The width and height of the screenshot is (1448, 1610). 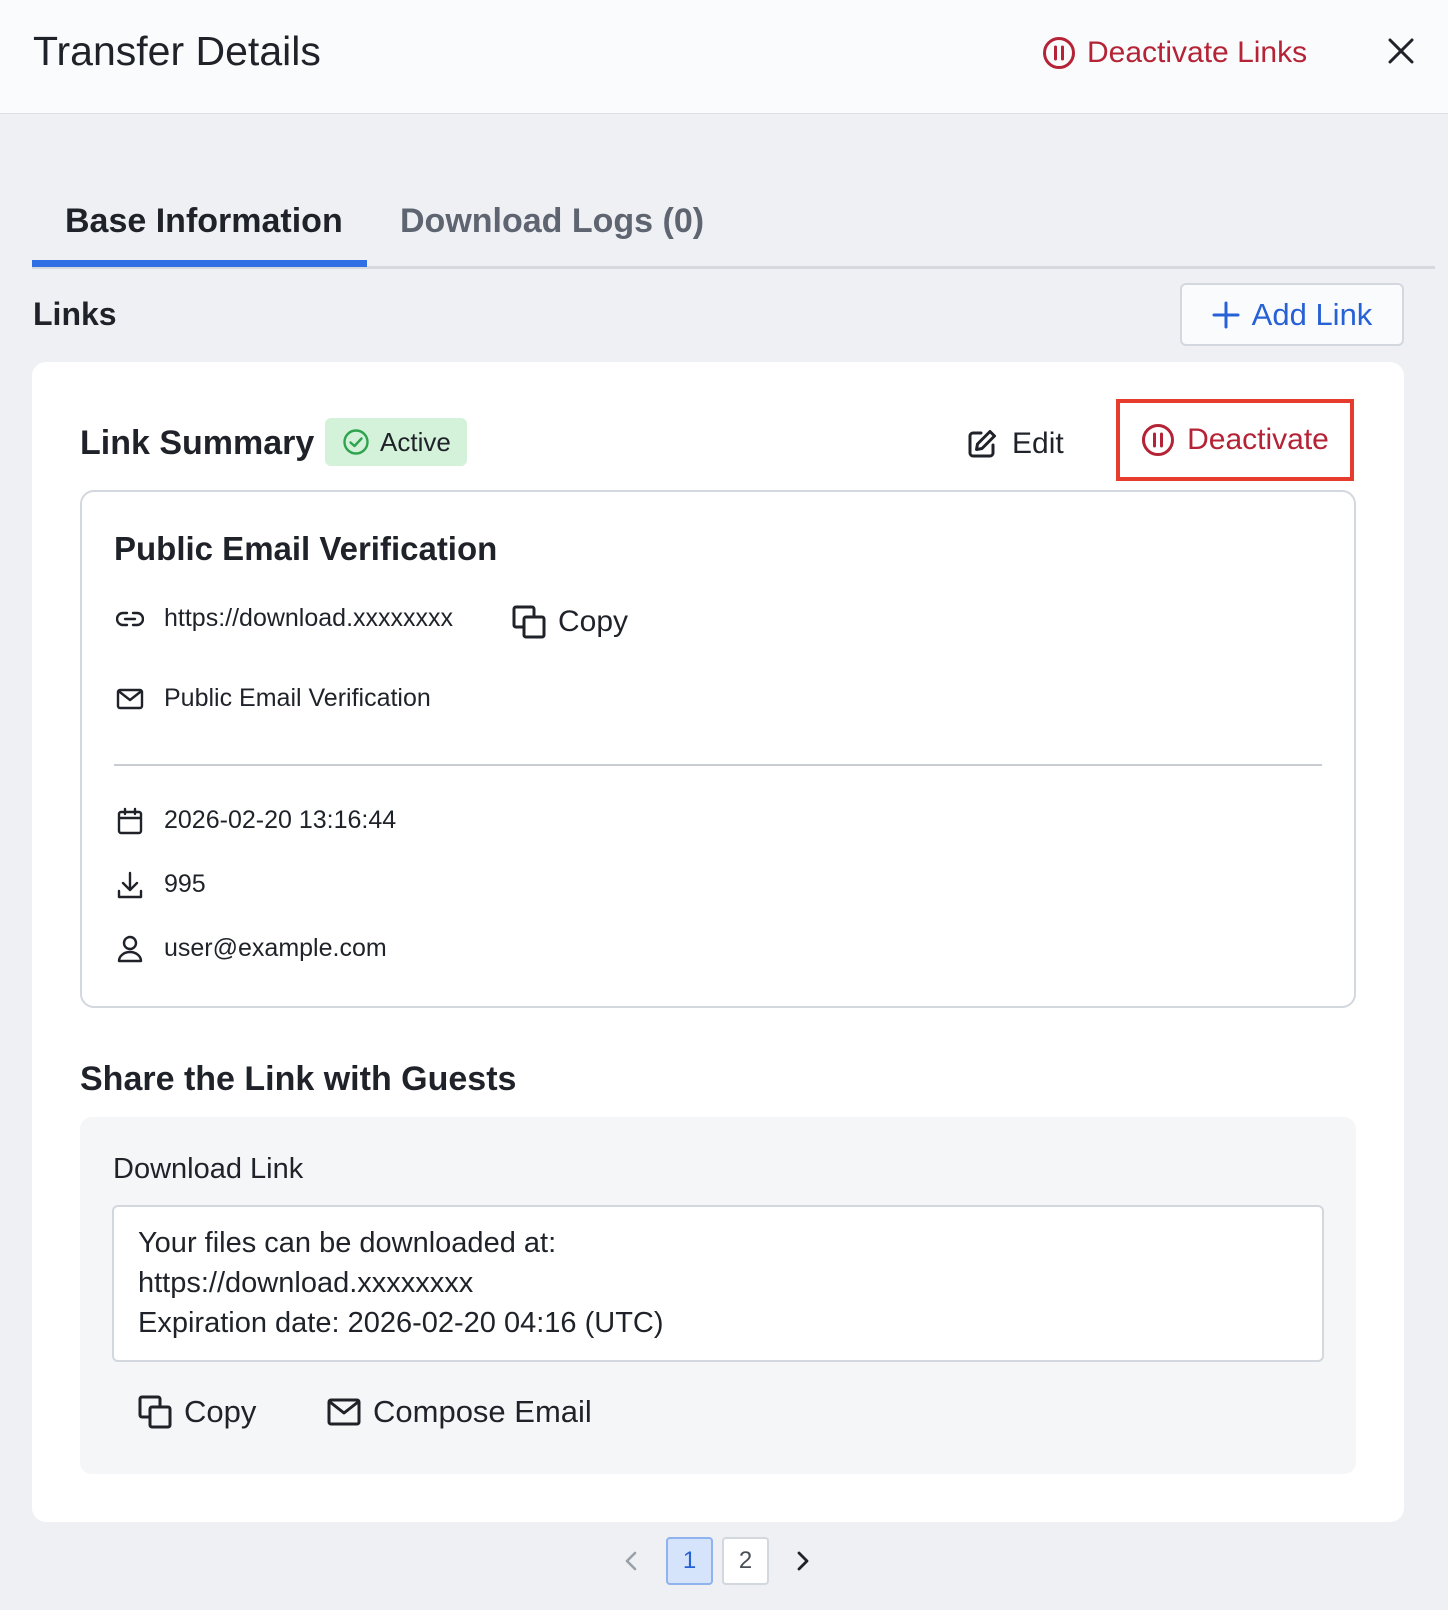 I want to click on prev-page-icon, so click(x=632, y=1568).